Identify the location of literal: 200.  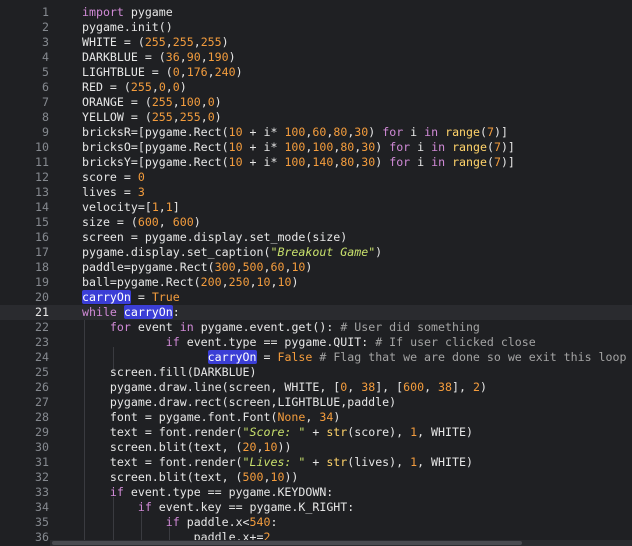
(211, 282).